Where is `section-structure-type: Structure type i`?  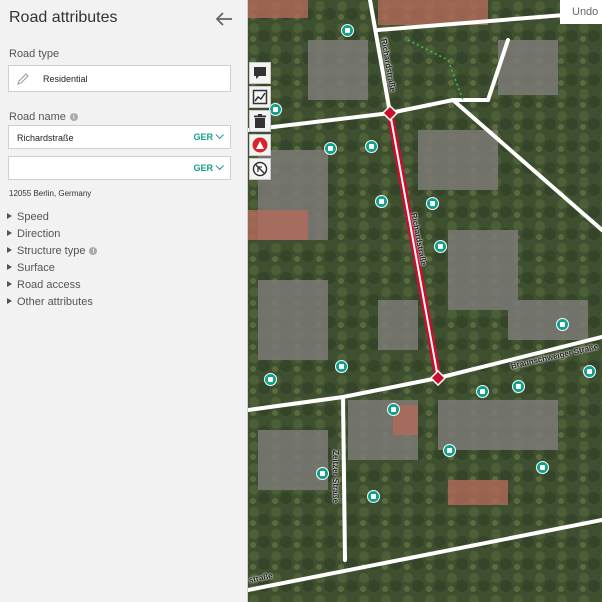
section-structure-type: Structure type i is located at coordinates (52, 251).